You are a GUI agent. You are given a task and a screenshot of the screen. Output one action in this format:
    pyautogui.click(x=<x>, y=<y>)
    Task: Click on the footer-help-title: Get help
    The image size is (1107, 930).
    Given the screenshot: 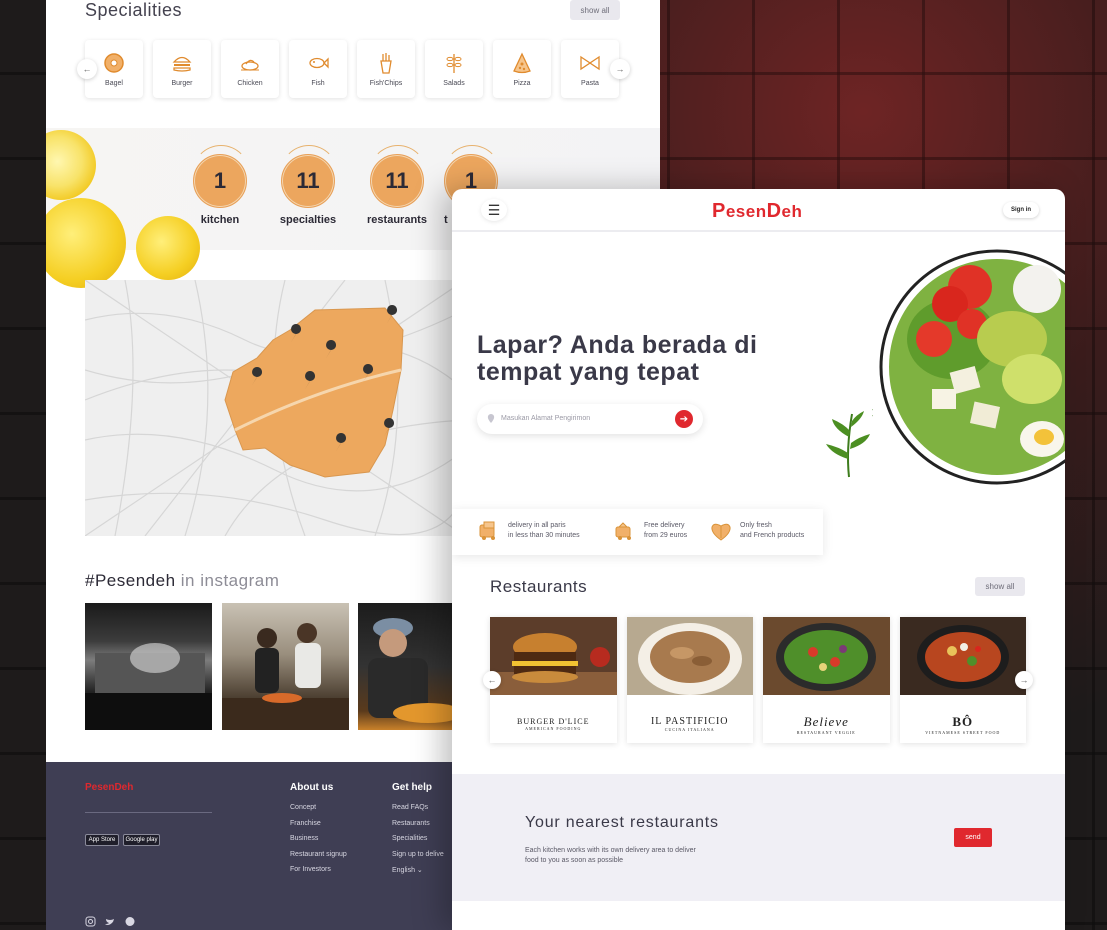 What is the action you would take?
    pyautogui.click(x=412, y=787)
    